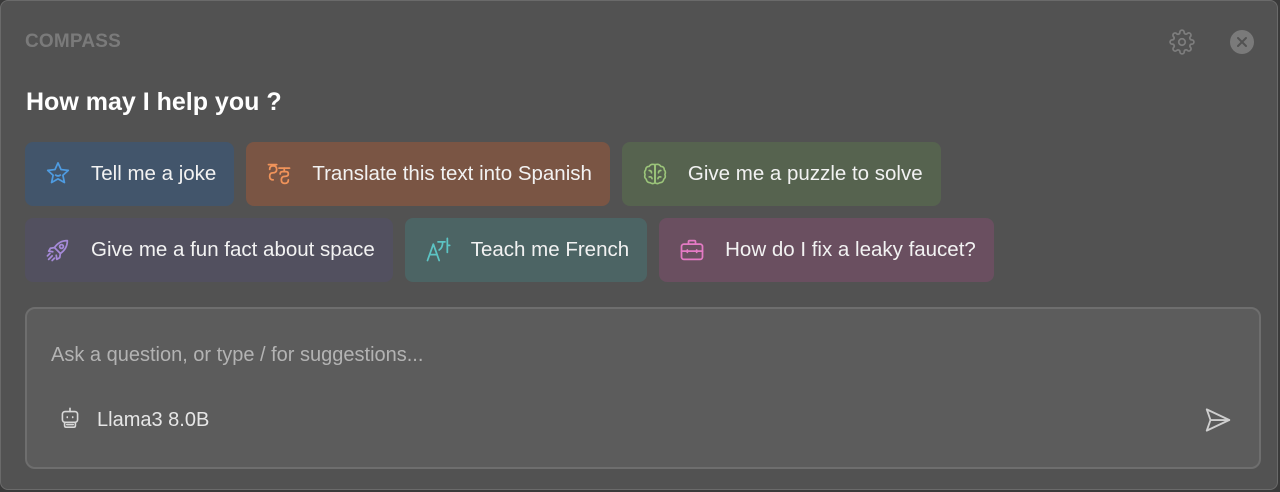  What do you see at coordinates (73, 41) in the screenshot?
I see `app-title: COMPASS` at bounding box center [73, 41].